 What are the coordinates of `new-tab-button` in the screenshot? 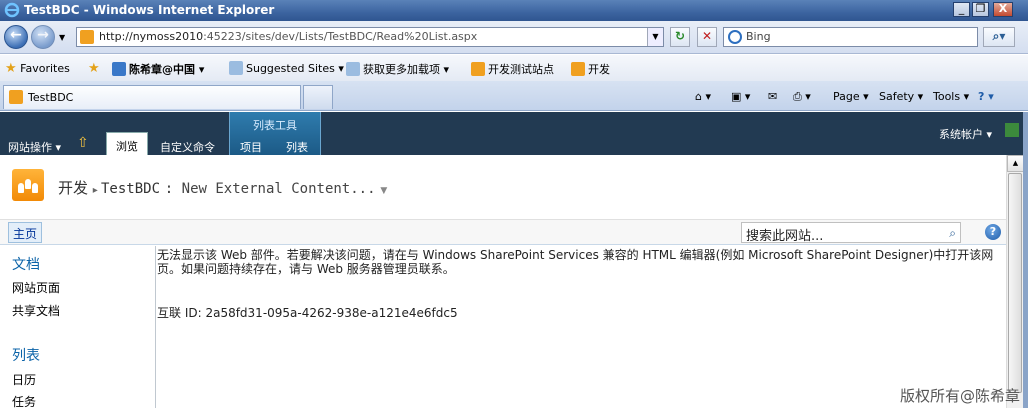 It's located at (318, 97).